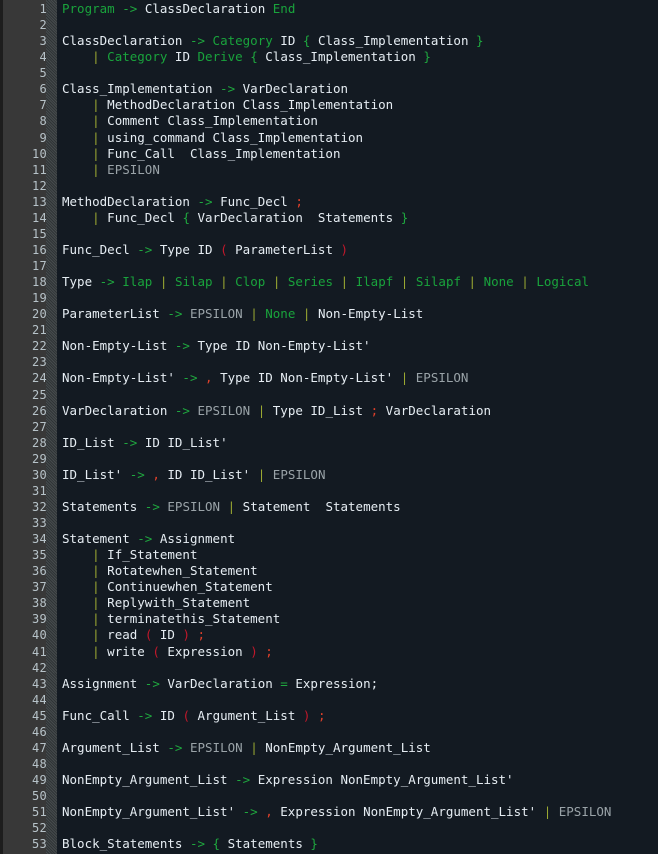 This screenshot has height=854, width=658. Describe the element at coordinates (360, 138) in the screenshot. I see `code-line: | using_command Class_Implementation` at that location.